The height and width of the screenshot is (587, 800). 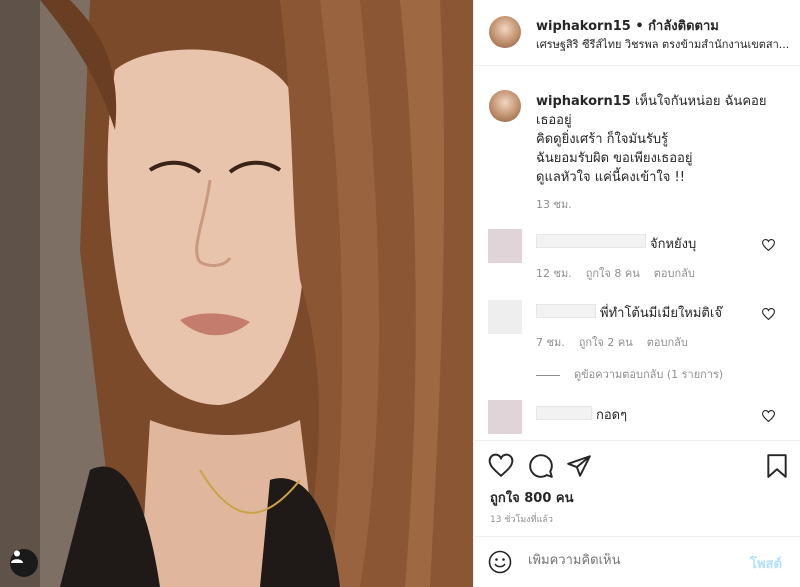 What do you see at coordinates (554, 273) in the screenshot?
I see `comment-time: 12 ชม.` at bounding box center [554, 273].